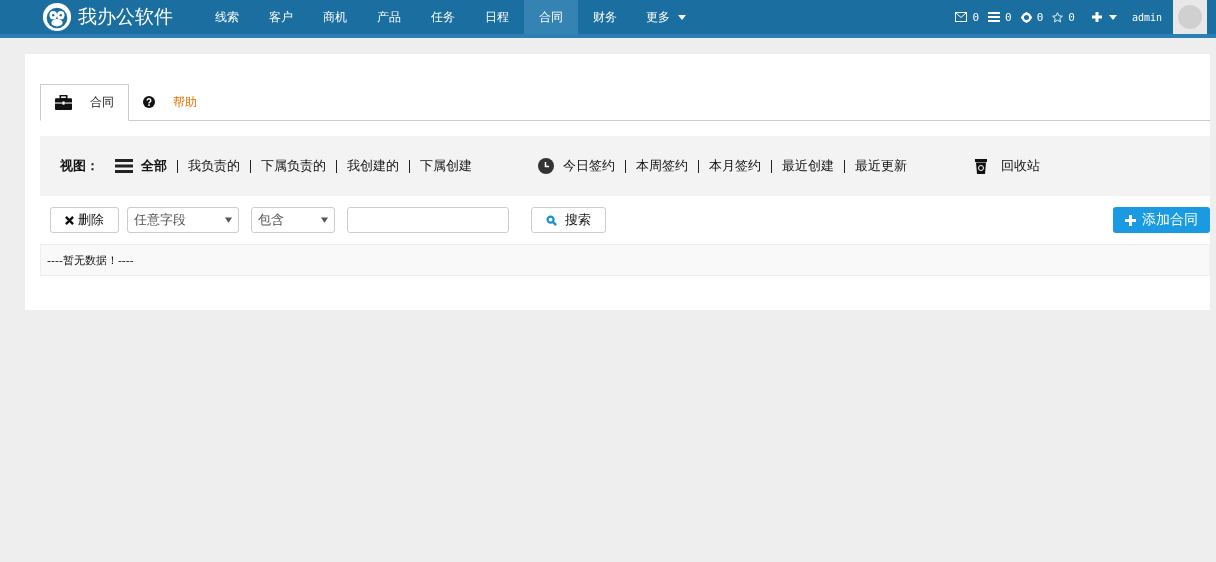 The image size is (1216, 562). What do you see at coordinates (1058, 17) in the screenshot?
I see `star-icon` at bounding box center [1058, 17].